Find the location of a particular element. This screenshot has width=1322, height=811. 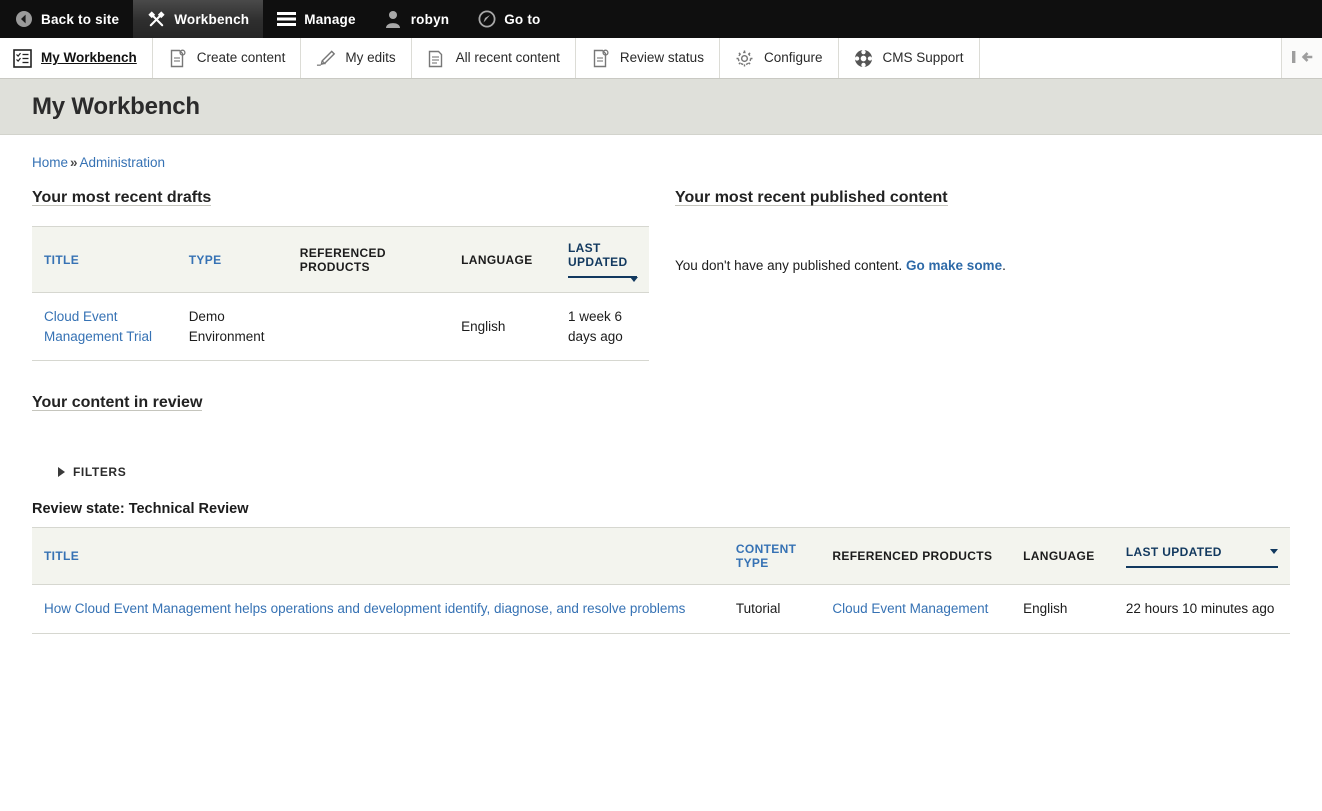

admin-item-label: Manage is located at coordinates (330, 19).